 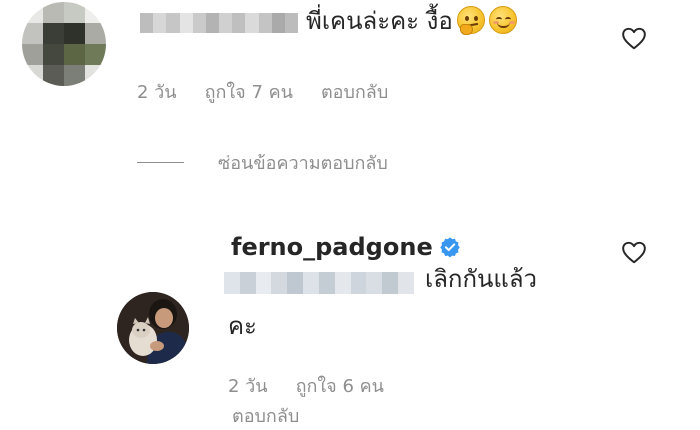 I want to click on comment-text: พี่เคนล่ะคะ งื้อ, so click(x=411, y=21).